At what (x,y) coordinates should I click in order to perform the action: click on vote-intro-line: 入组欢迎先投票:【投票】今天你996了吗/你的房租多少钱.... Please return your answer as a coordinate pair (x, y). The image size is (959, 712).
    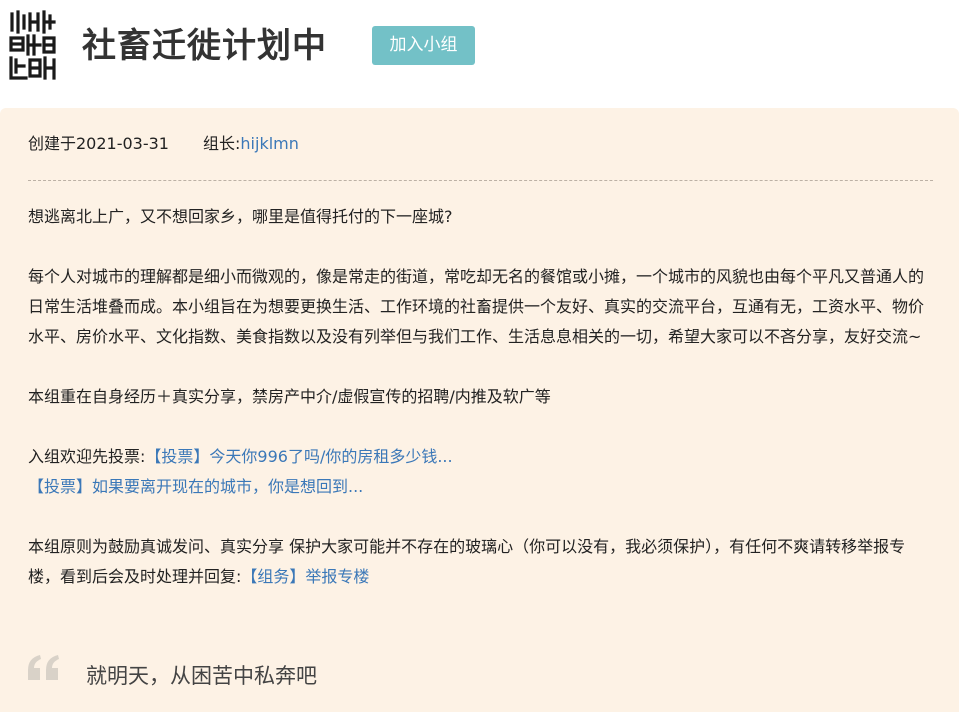
    Looking at the image, I should click on (480, 457).